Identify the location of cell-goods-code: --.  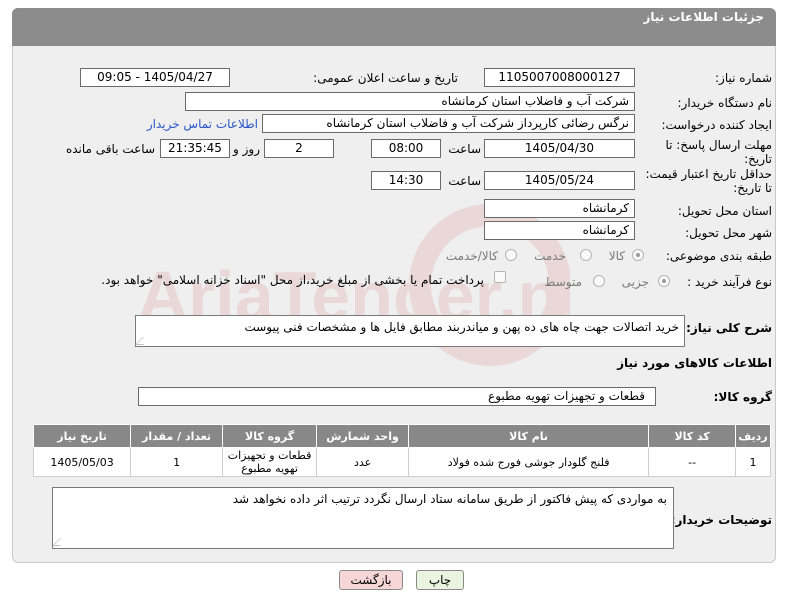
(692, 462).